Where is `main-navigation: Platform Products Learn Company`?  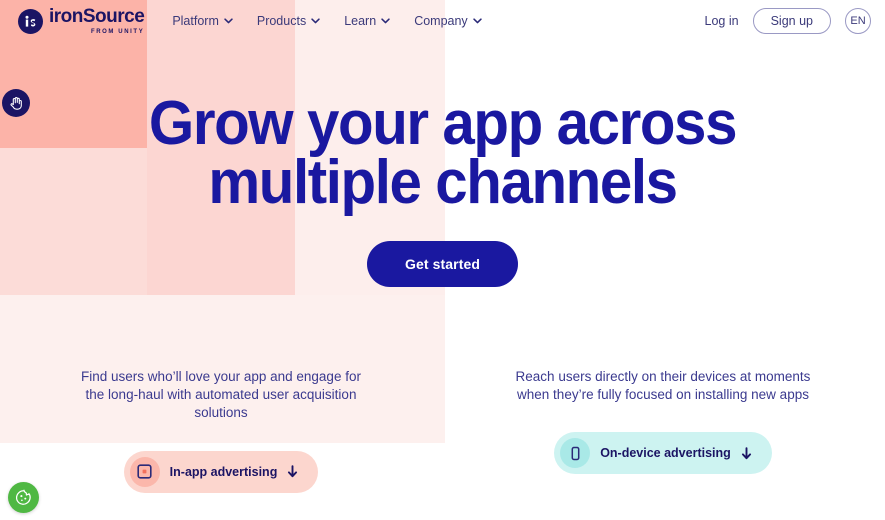 main-navigation: Platform Products Learn Company is located at coordinates (327, 21).